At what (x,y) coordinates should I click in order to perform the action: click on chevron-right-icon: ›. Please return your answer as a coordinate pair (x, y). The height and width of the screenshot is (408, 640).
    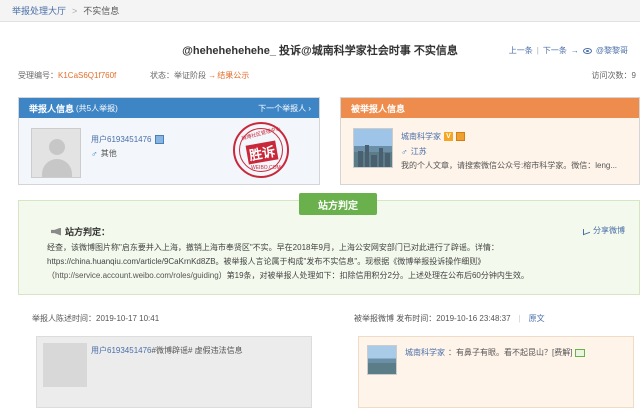
    Looking at the image, I should click on (309, 108).